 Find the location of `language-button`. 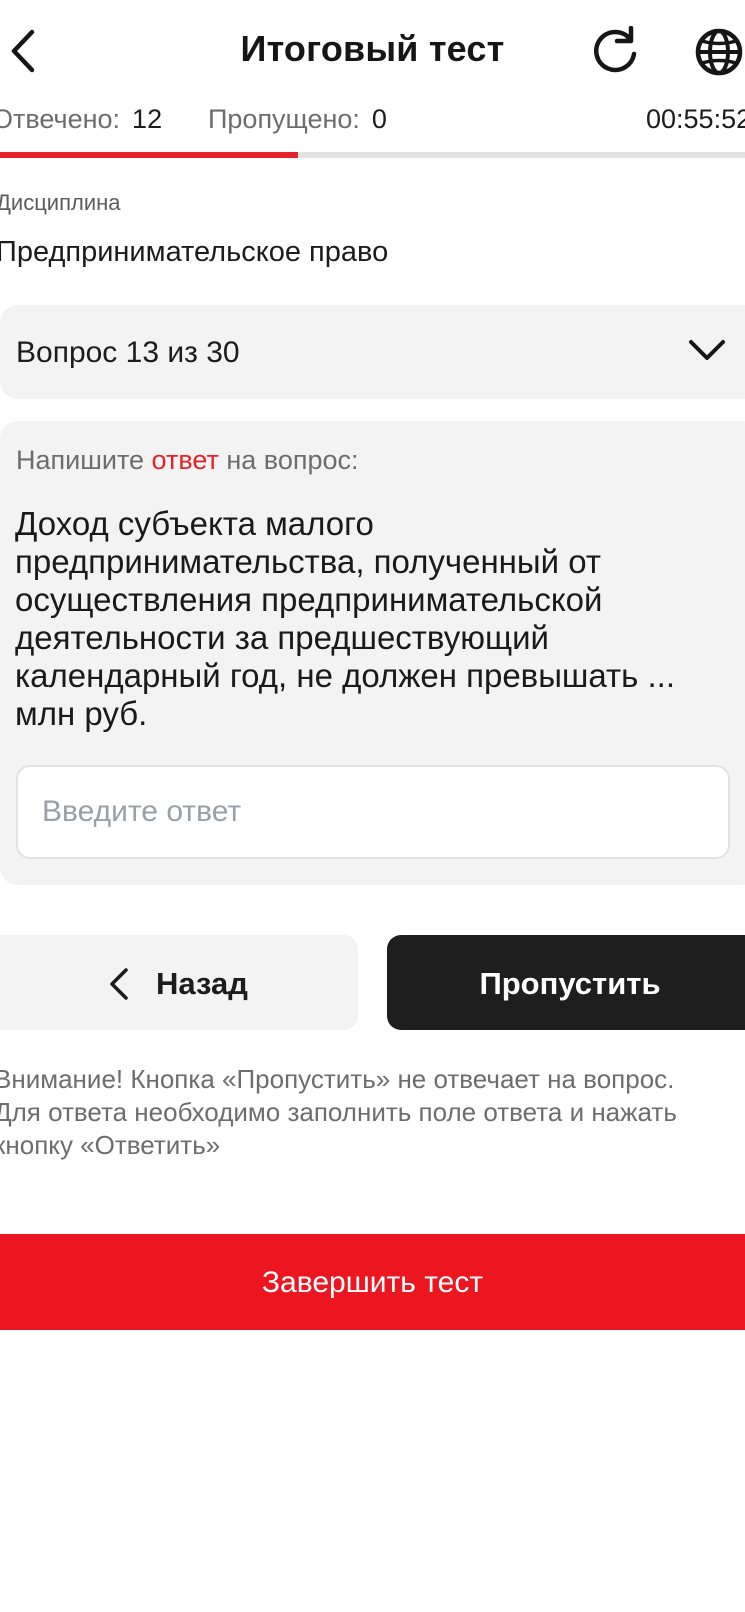

language-button is located at coordinates (719, 52).